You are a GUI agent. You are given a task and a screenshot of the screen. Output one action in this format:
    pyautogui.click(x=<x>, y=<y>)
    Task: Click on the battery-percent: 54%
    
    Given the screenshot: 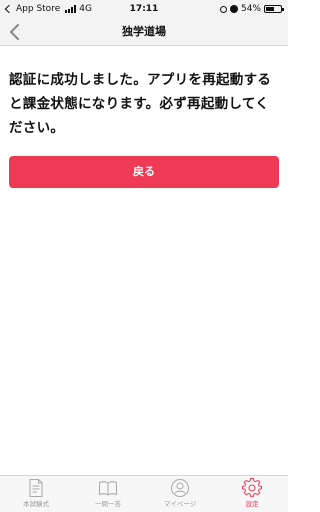 What is the action you would take?
    pyautogui.click(x=250, y=9)
    